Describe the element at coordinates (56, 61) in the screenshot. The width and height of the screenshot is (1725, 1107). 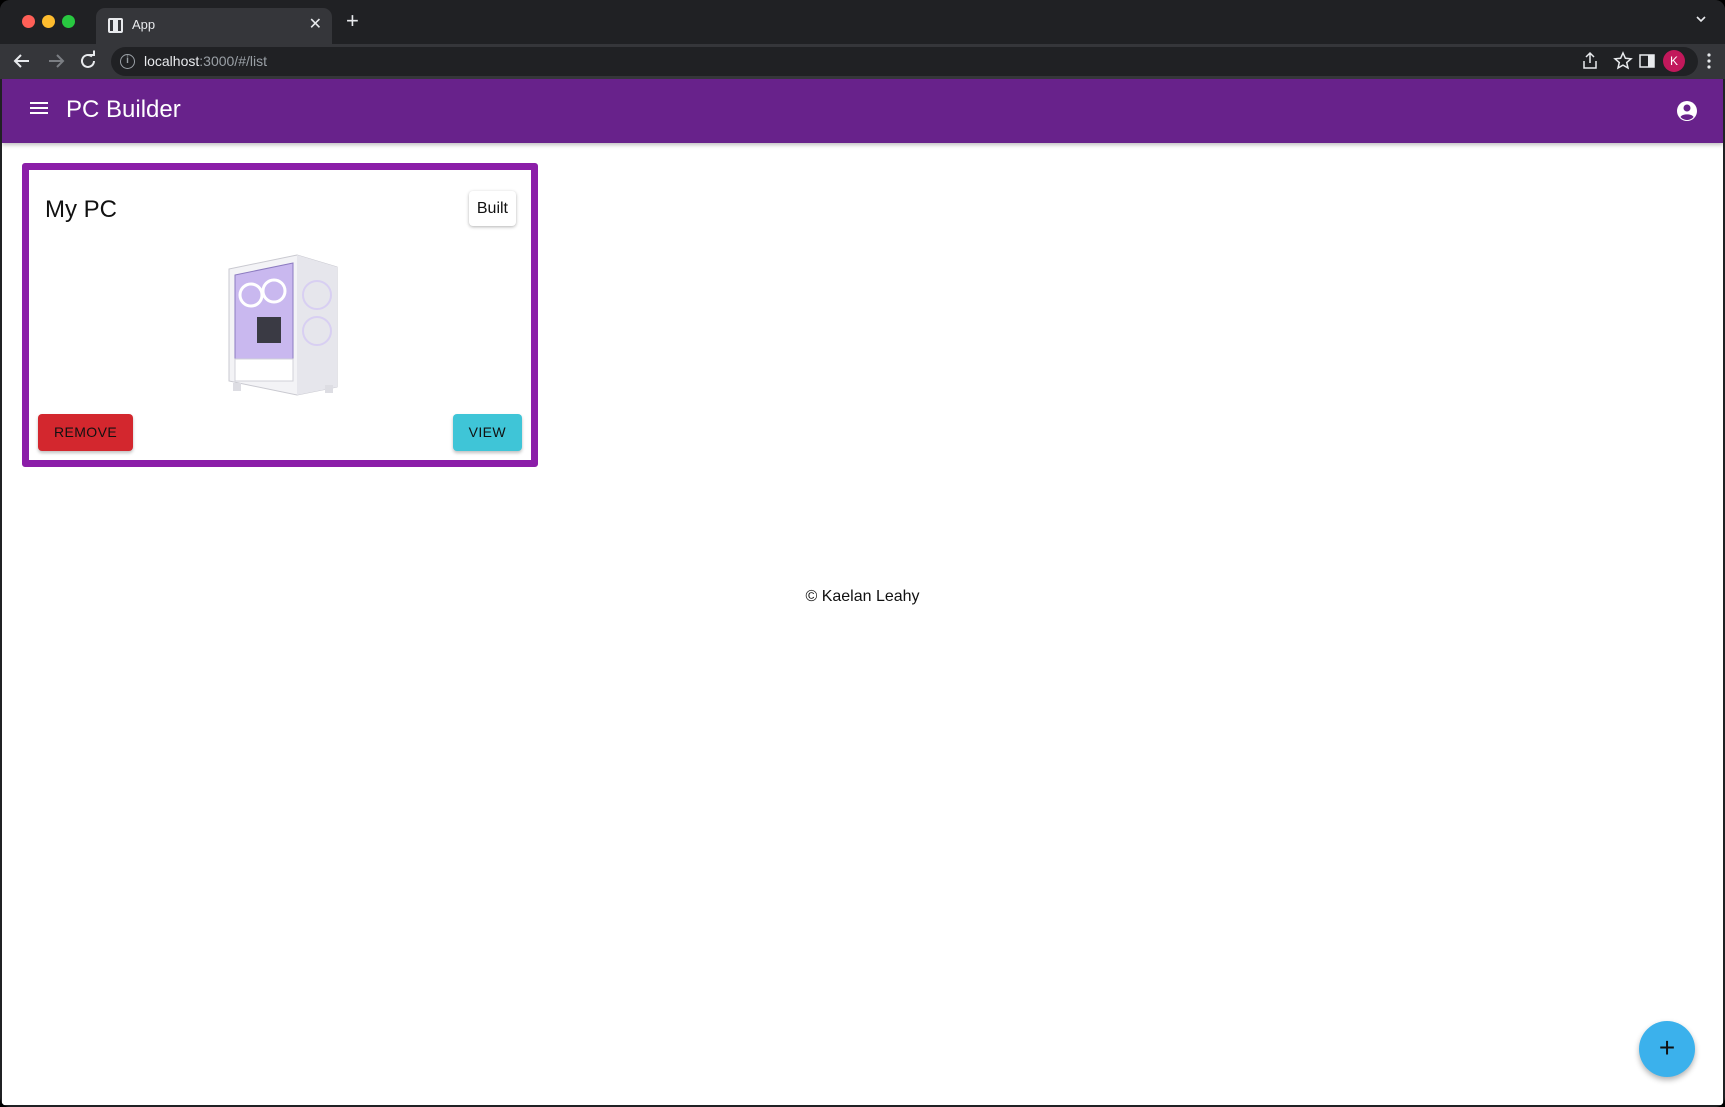
I see `forward-icon` at that location.